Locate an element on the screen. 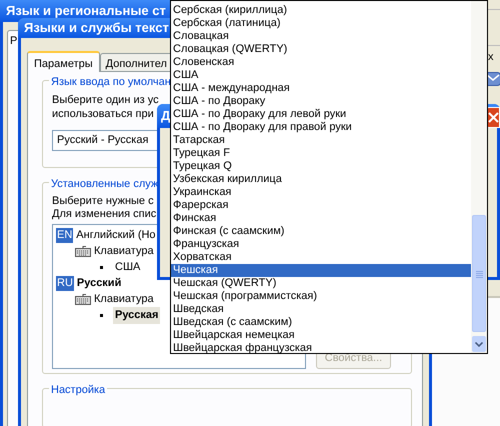 This screenshot has height=426, width=500. dialog-title: Языки и службы текст is located at coordinates (96, 28).